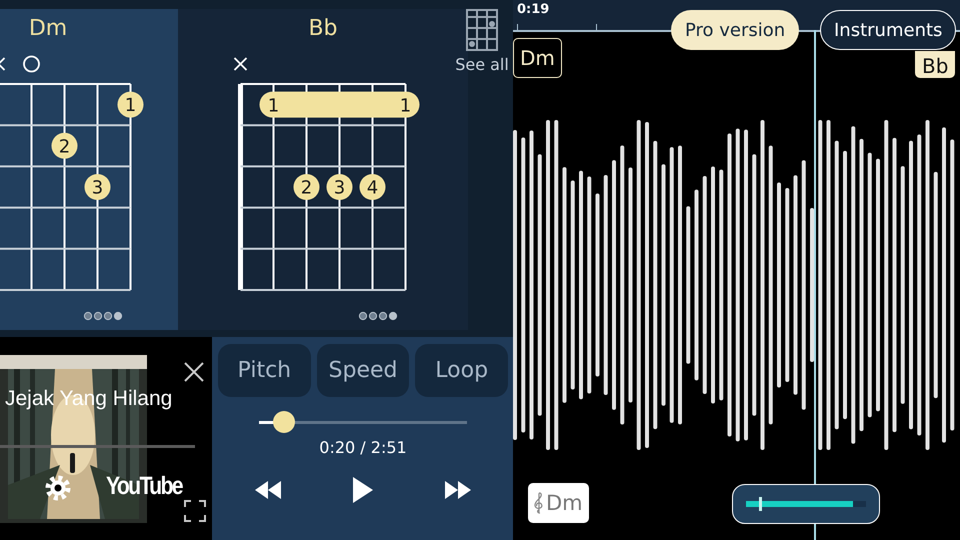 Image resolution: width=960 pixels, height=540 pixels. Describe the element at coordinates (888, 30) in the screenshot. I see `instruments-button: Instruments` at that location.